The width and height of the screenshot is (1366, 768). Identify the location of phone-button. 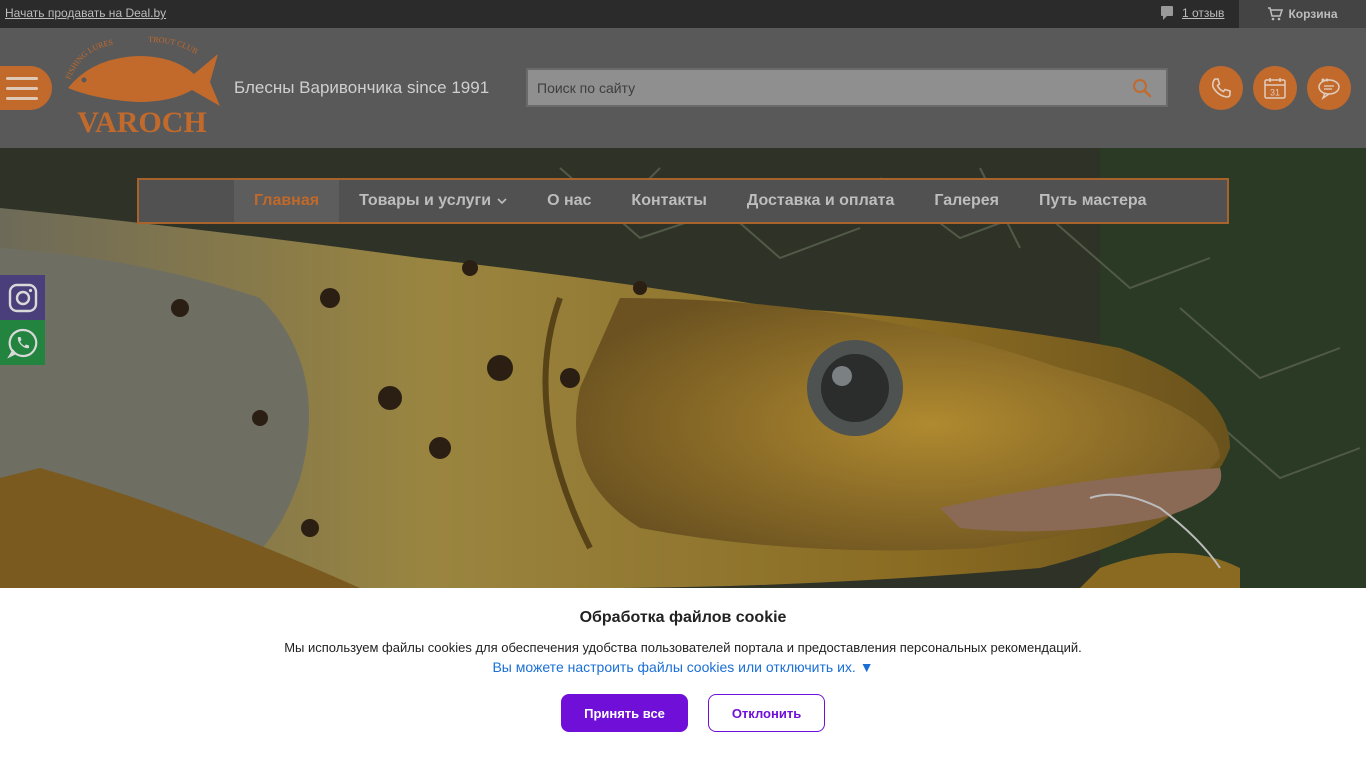
(1221, 88).